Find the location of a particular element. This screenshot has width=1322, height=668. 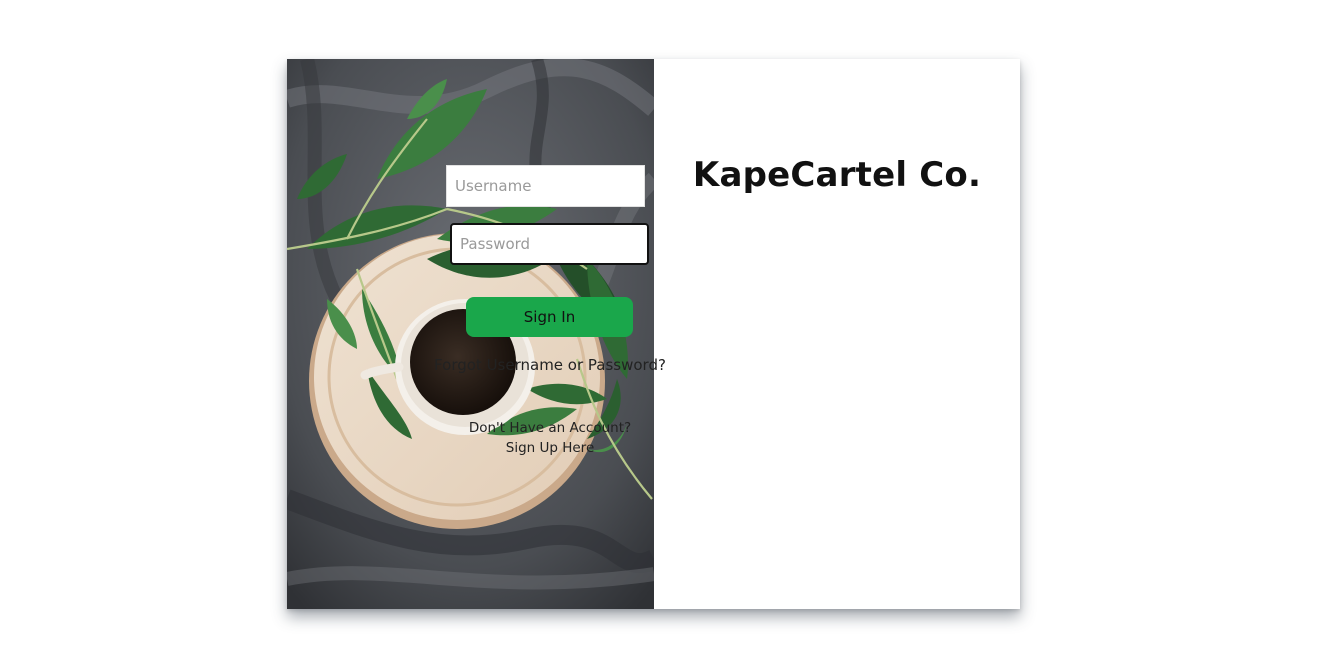

password-input is located at coordinates (549, 244).